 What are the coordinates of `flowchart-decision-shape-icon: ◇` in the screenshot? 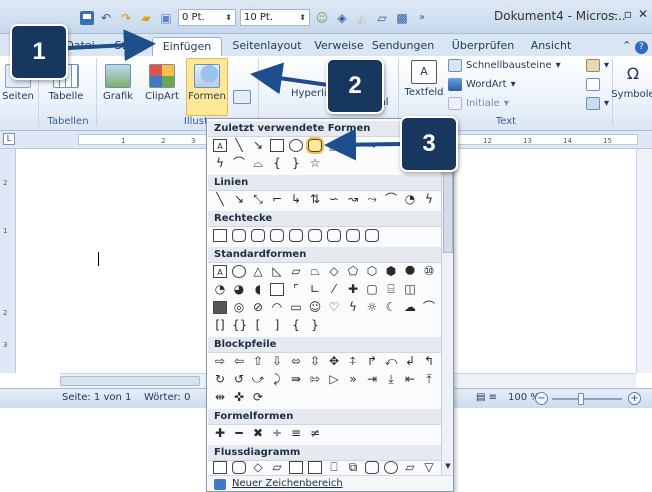 It's located at (258, 467).